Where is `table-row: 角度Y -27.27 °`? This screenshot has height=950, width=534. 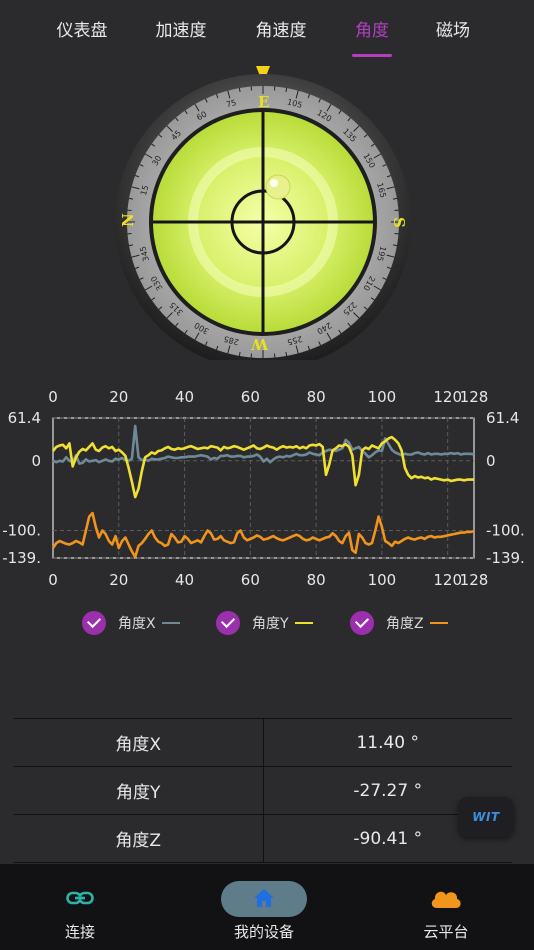 table-row: 角度Y -27.27 ° is located at coordinates (263, 791).